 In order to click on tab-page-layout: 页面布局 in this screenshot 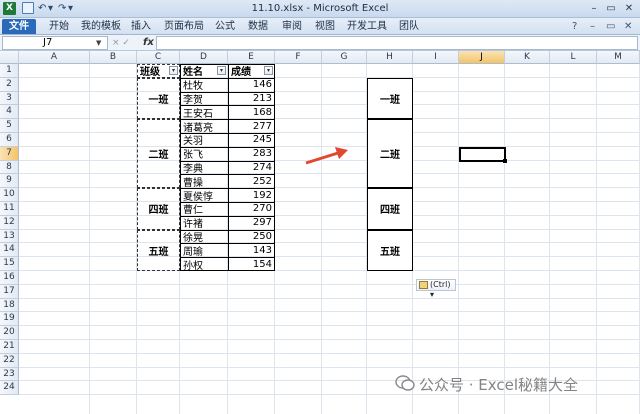, I will do `click(184, 26)`.